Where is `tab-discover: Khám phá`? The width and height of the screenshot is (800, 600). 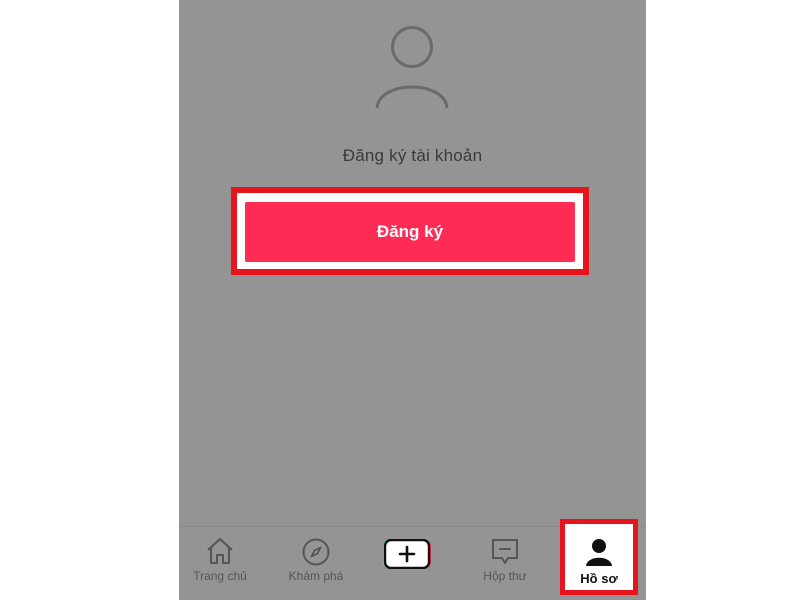
tab-discover: Khám phá is located at coordinates (316, 563).